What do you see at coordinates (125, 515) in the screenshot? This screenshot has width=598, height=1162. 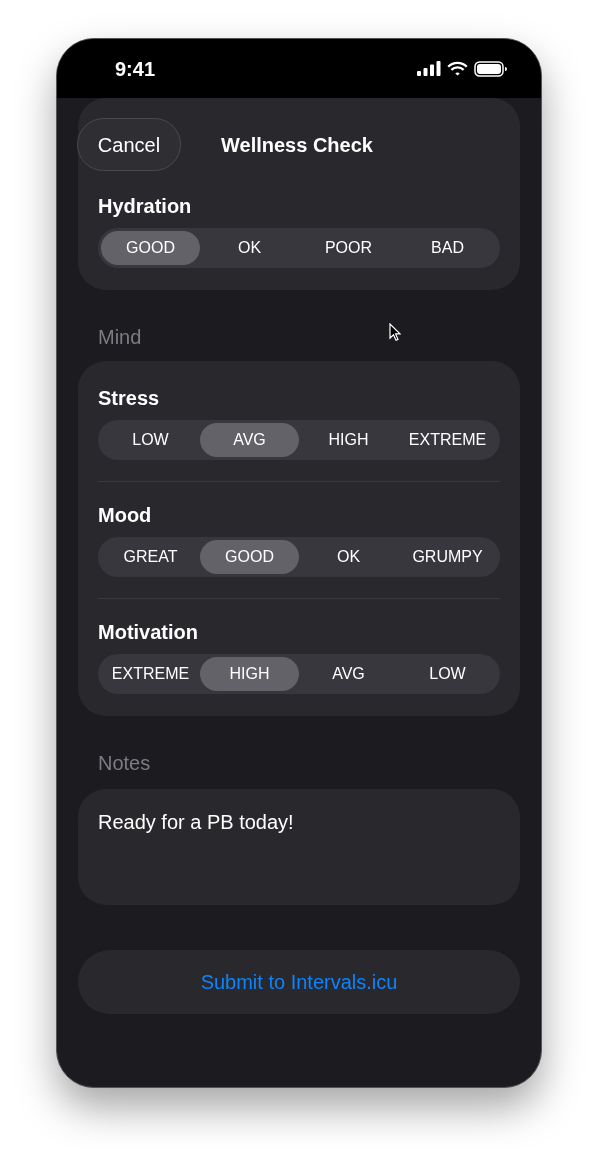 I see `field-label: Mood` at bounding box center [125, 515].